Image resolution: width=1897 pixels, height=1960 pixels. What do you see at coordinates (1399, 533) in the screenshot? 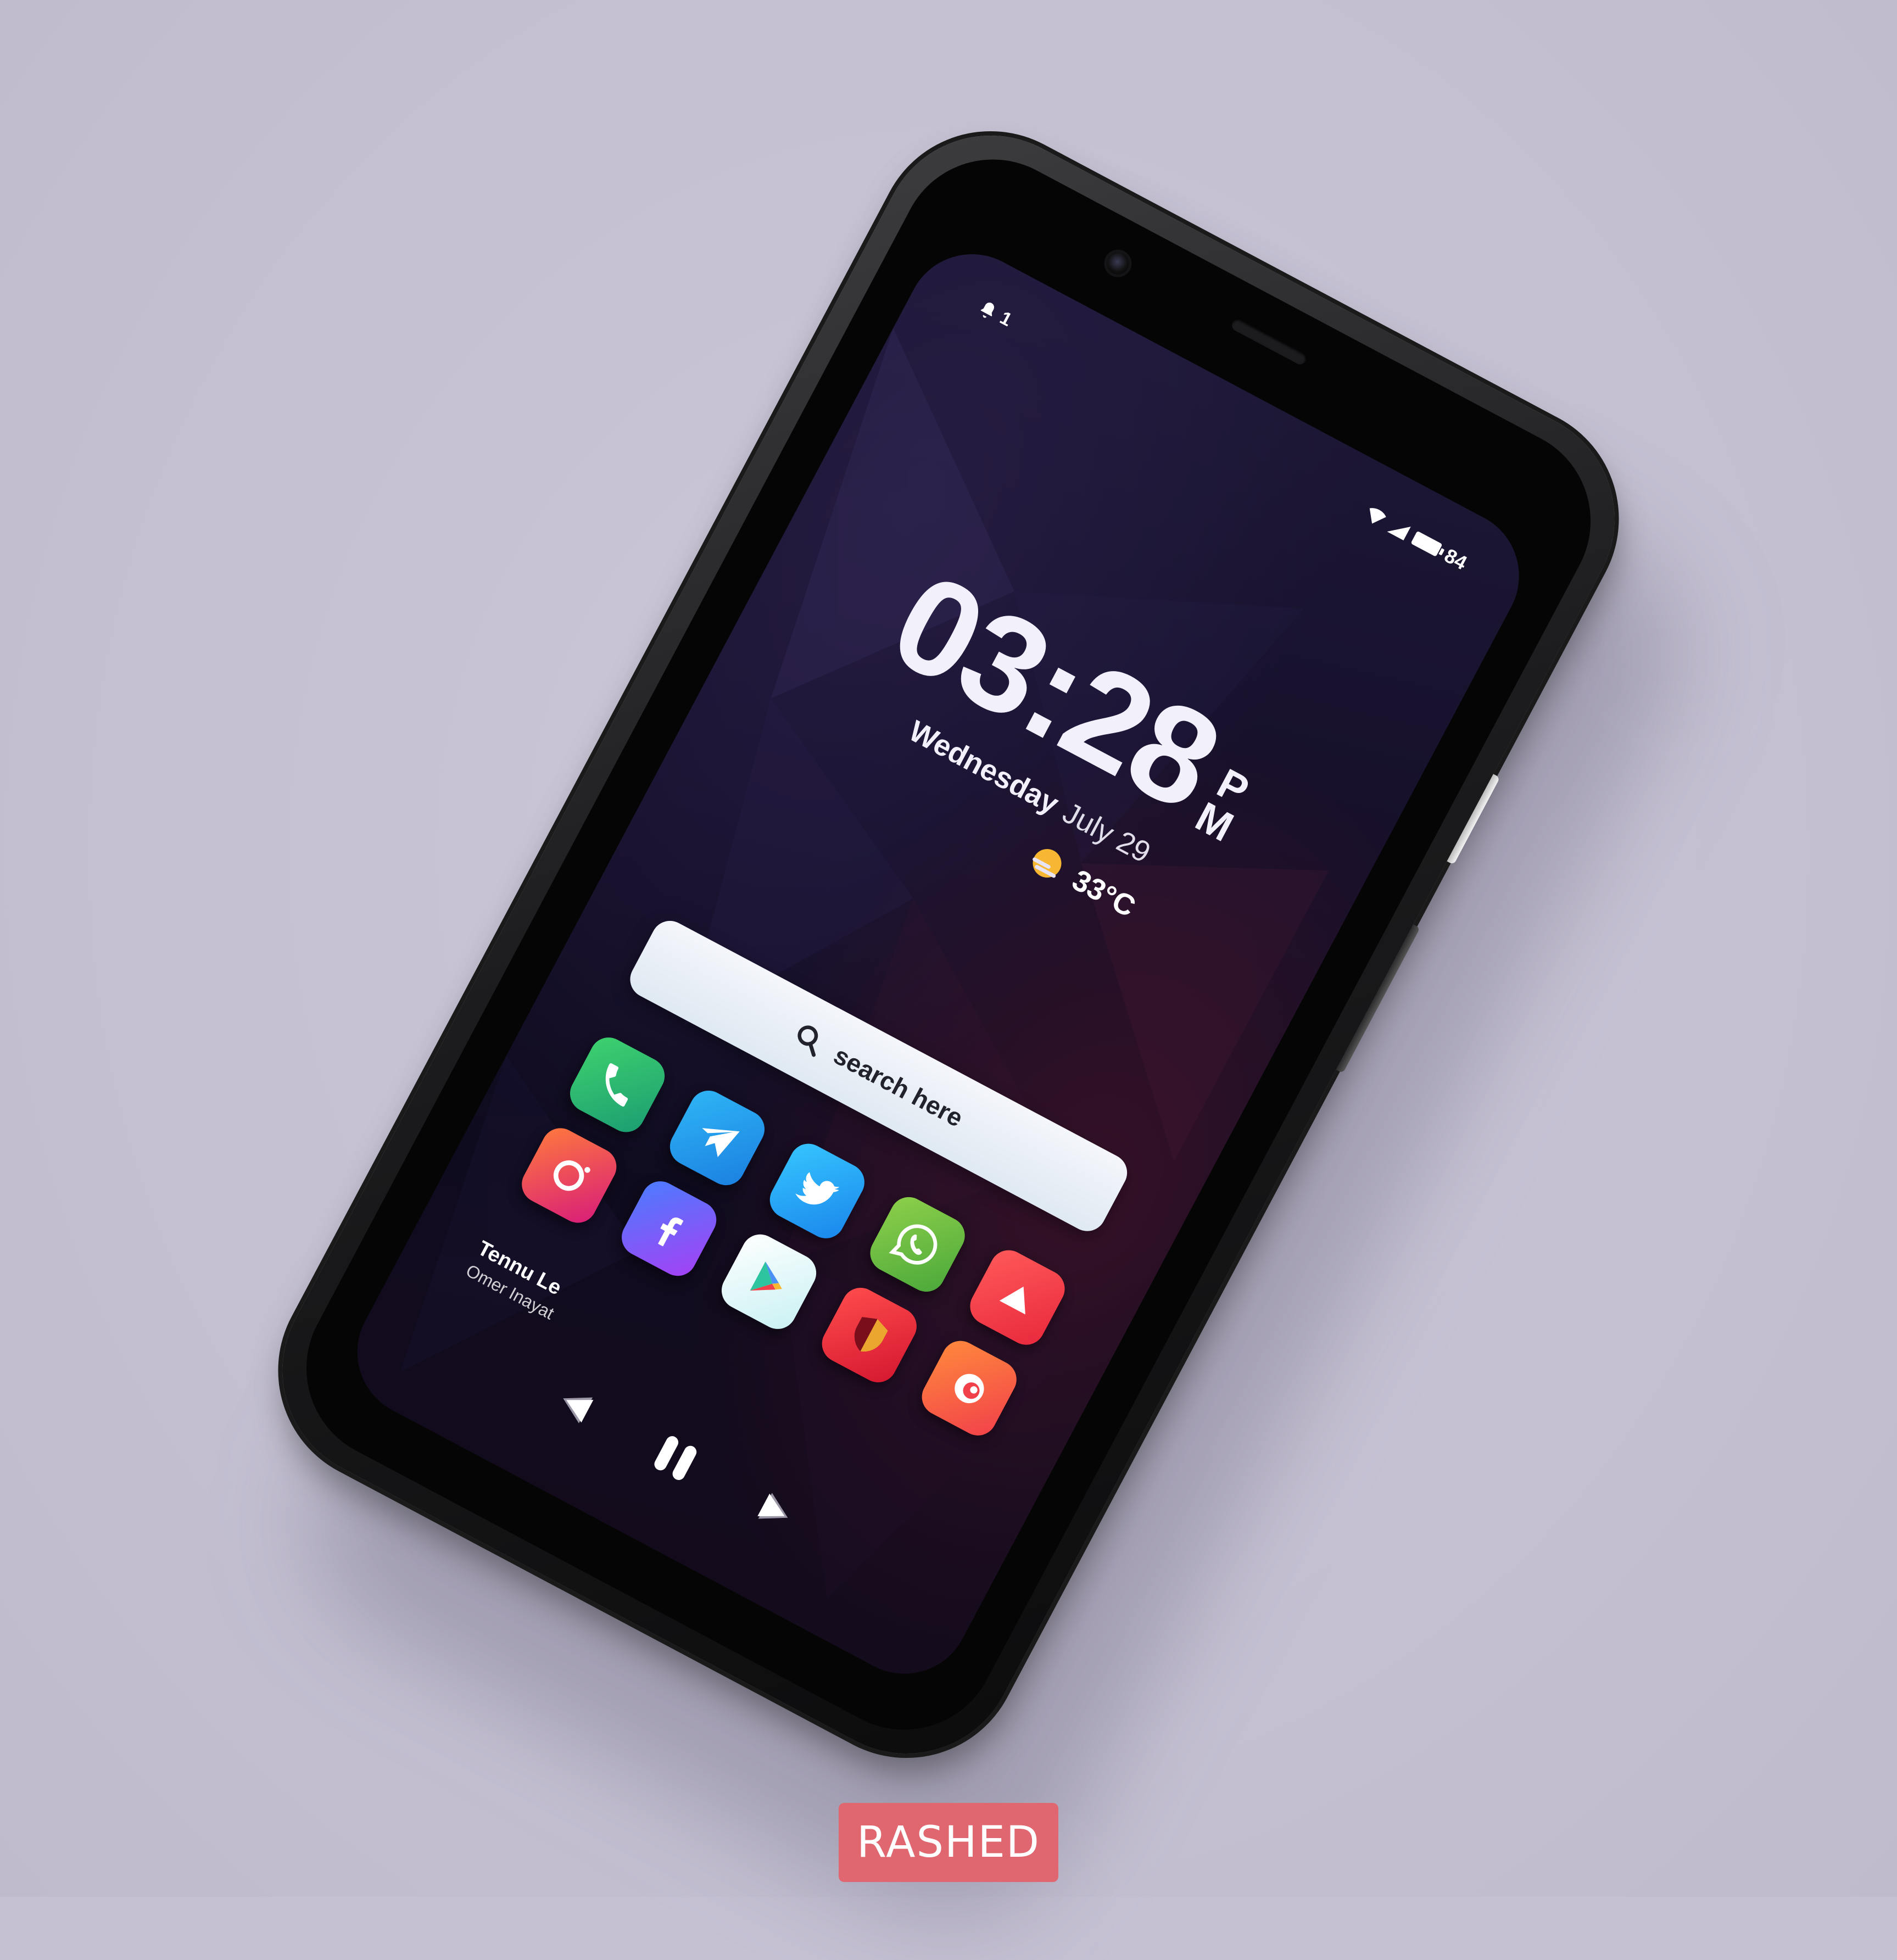
I see `cellular-signal-icon` at bounding box center [1399, 533].